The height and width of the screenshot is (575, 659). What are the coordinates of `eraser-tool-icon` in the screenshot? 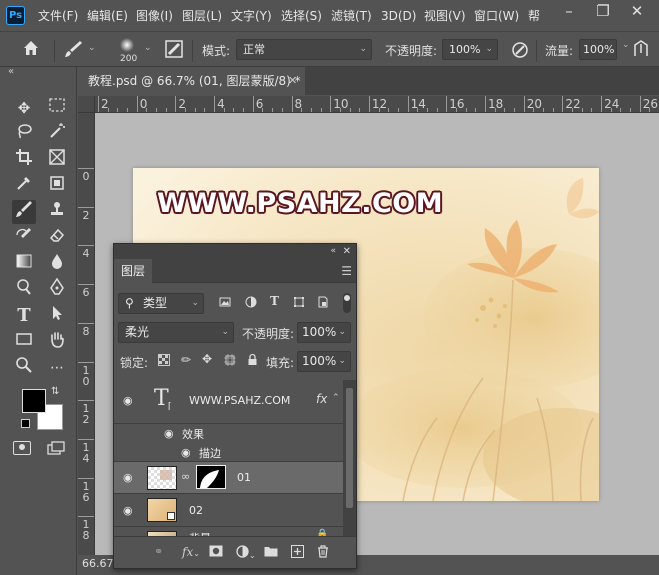 It's located at (57, 238).